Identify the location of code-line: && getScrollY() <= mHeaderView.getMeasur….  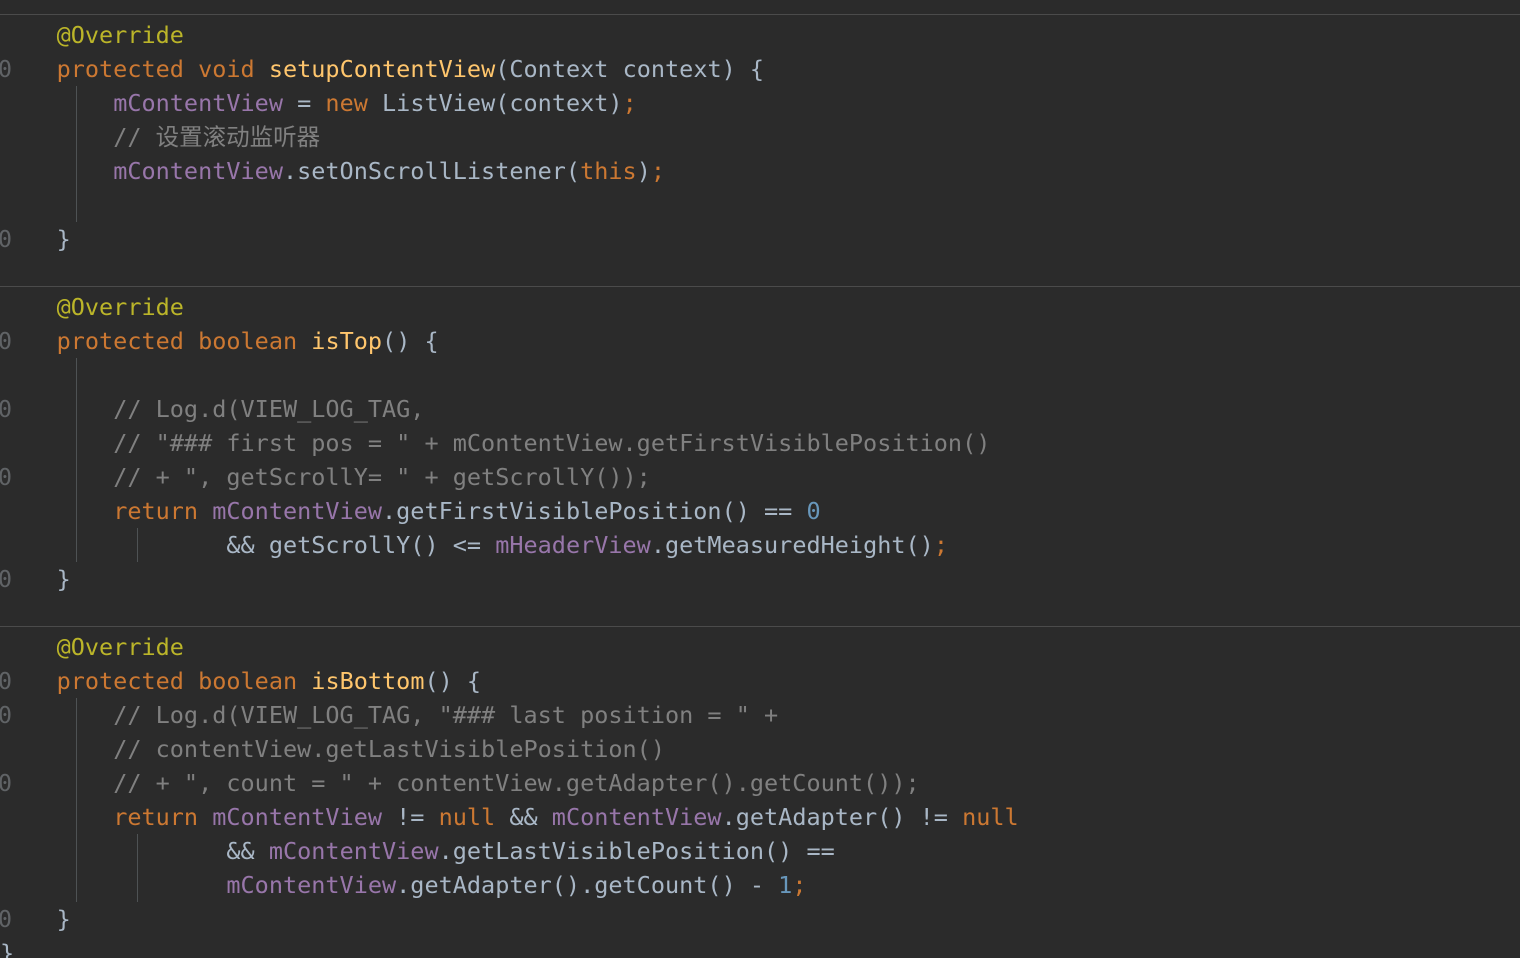
(760, 545).